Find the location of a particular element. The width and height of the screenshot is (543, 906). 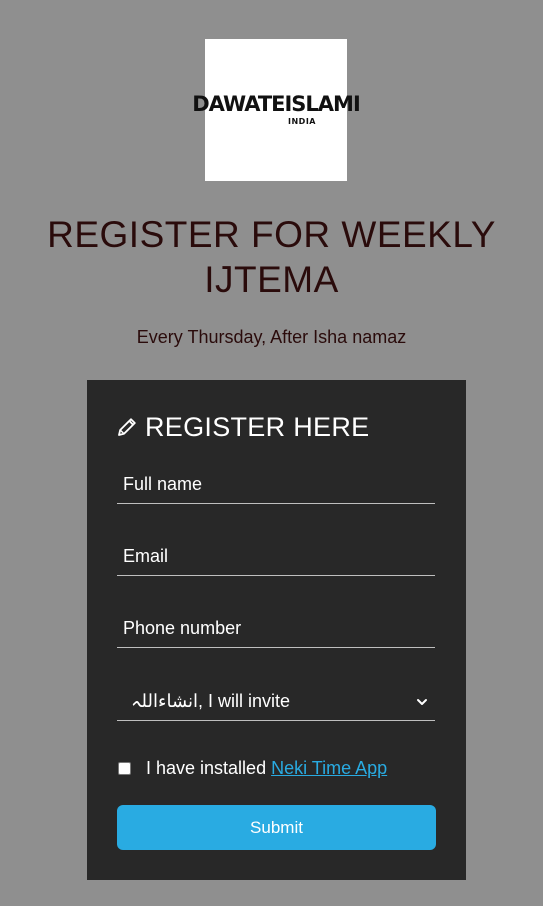

form-heading-label: REGISTER HERE is located at coordinates (257, 426).